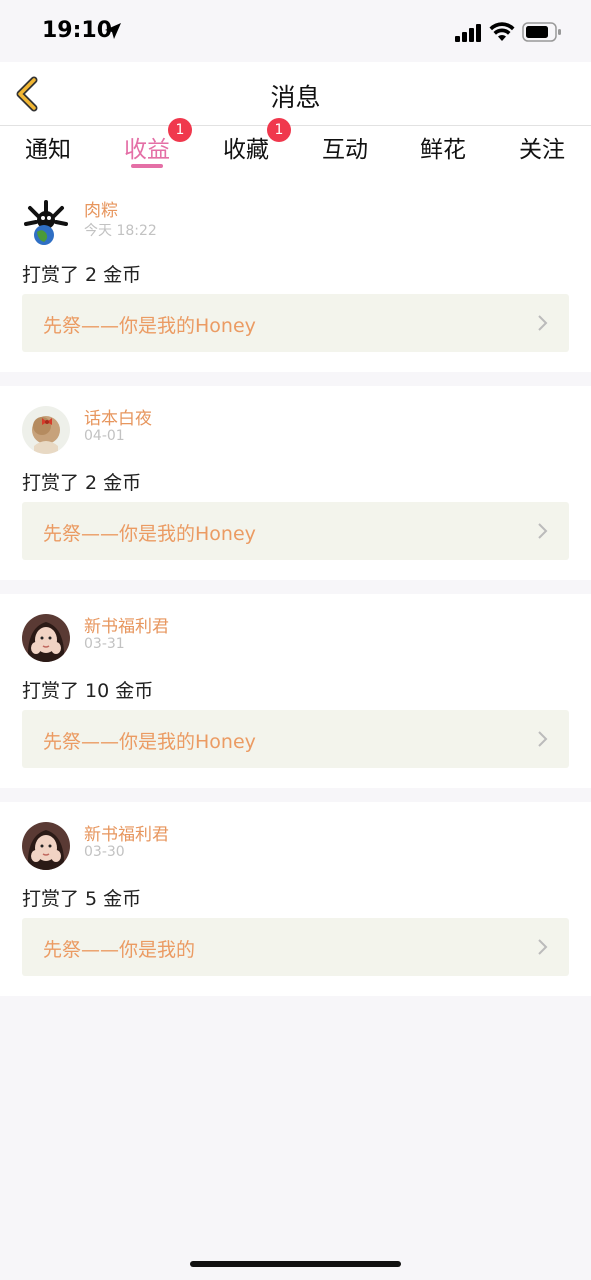 This screenshot has width=591, height=1280. Describe the element at coordinates (113, 31) in the screenshot. I see `location-arrow-icon` at that location.